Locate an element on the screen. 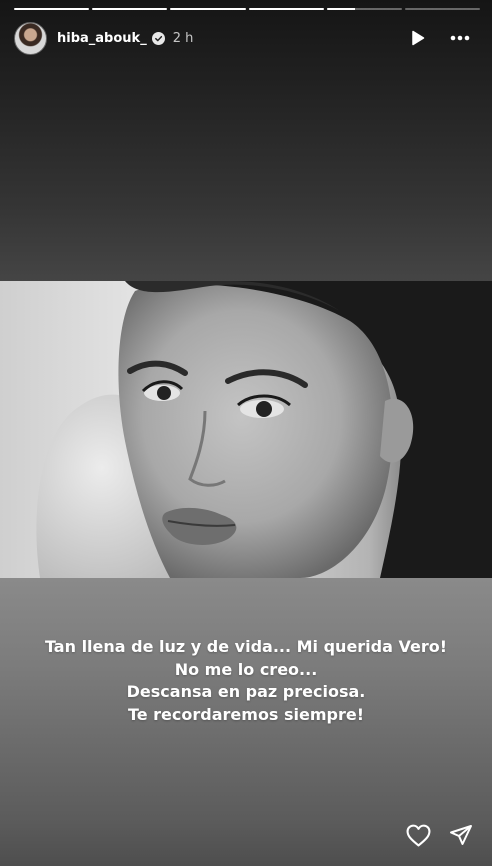  username: hiba_abouk_ is located at coordinates (102, 38).